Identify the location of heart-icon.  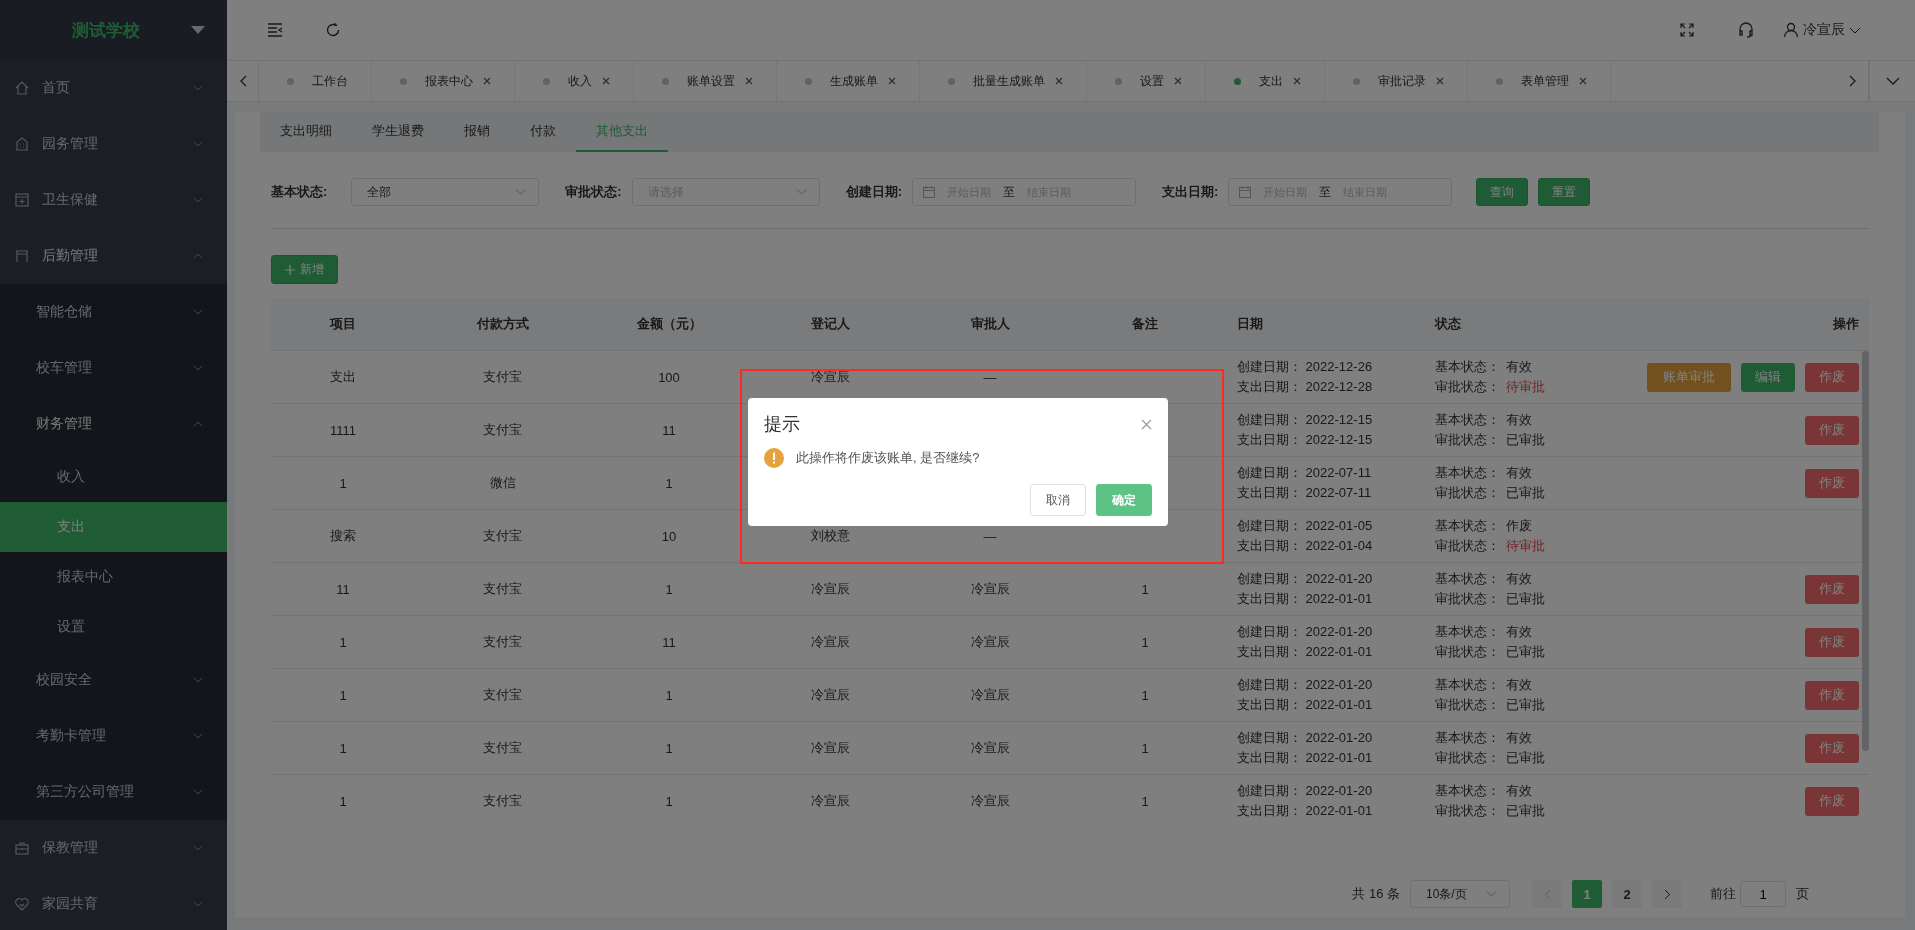
(22, 904).